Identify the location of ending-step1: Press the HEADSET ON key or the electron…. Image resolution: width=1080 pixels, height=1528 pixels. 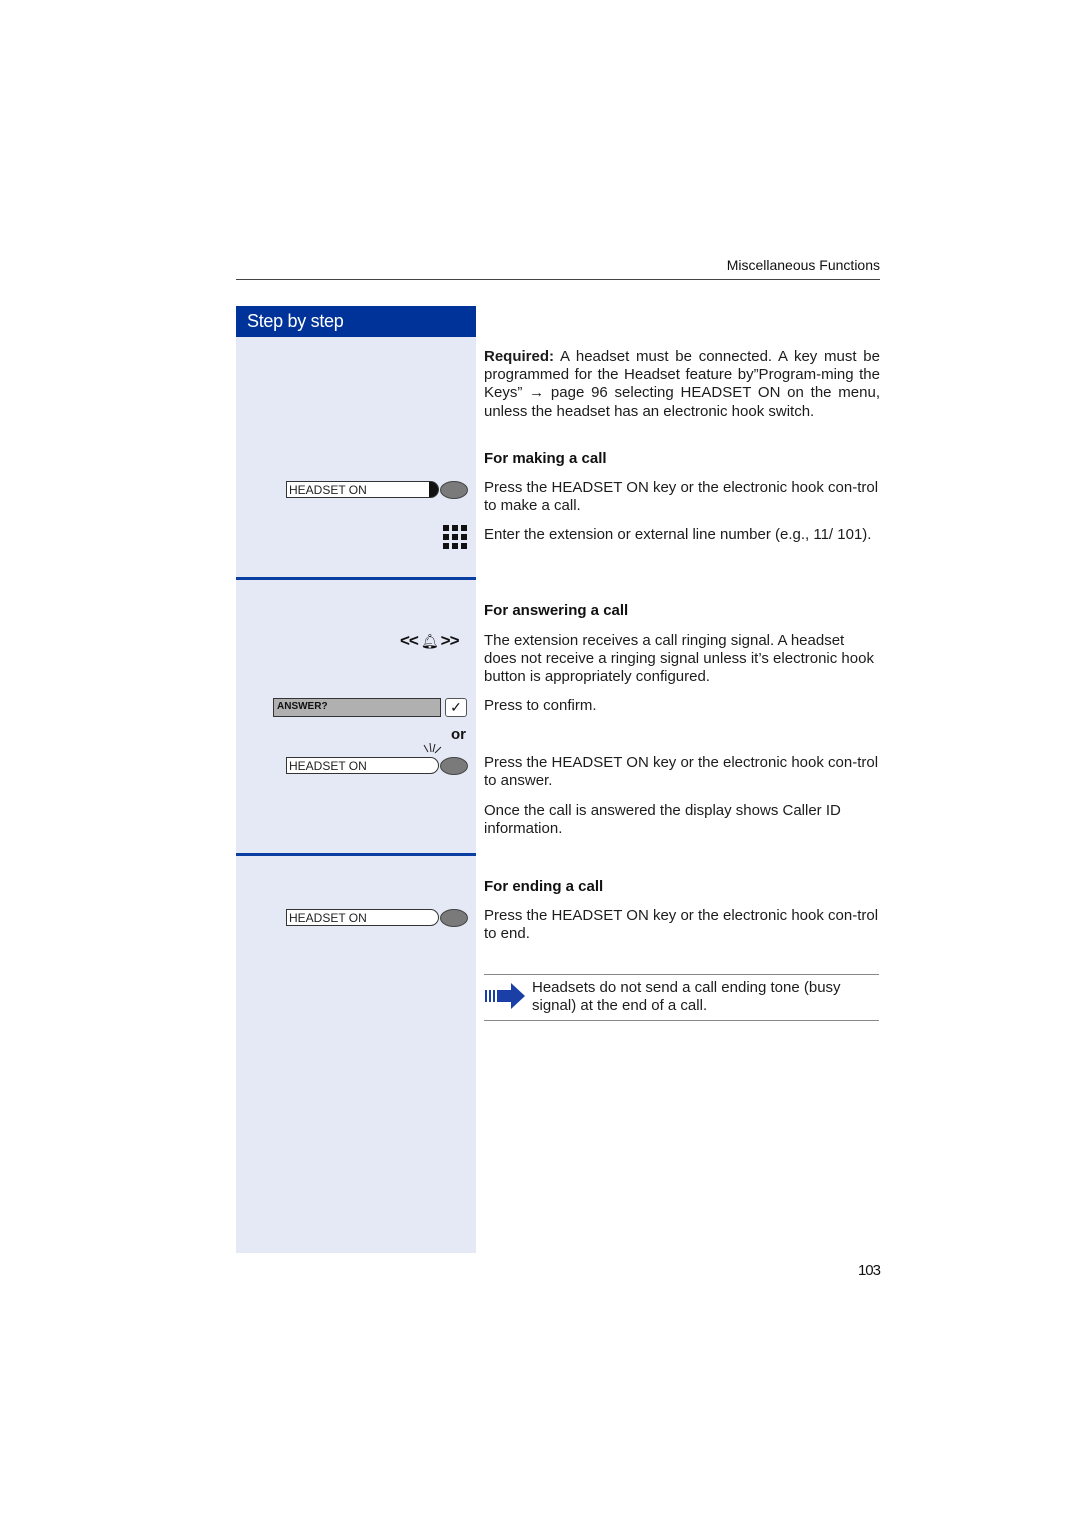
(681, 925).